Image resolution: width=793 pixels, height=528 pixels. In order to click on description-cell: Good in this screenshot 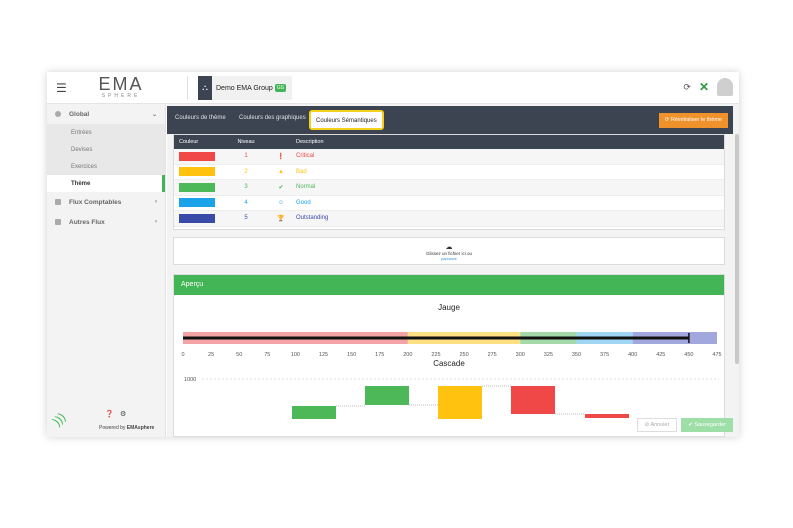, I will do `click(303, 202)`.